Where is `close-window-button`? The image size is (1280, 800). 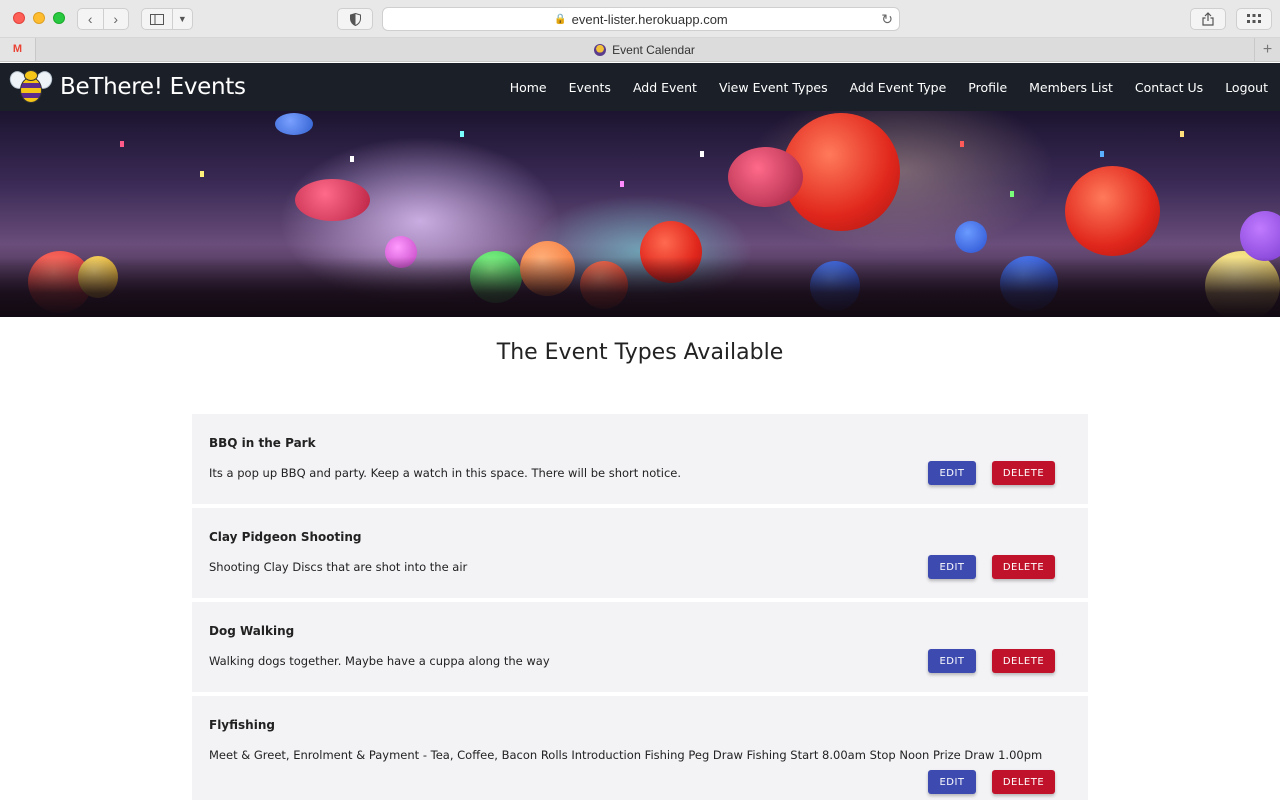 close-window-button is located at coordinates (19, 18).